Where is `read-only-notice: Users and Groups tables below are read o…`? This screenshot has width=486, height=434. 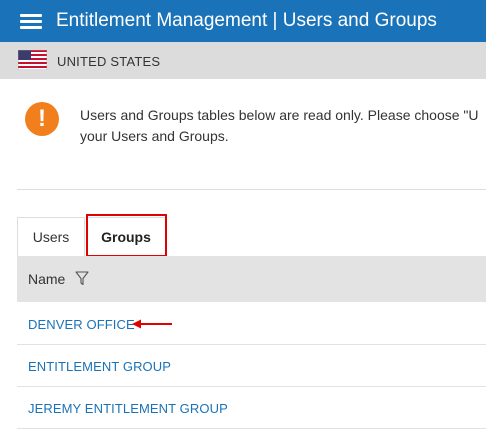 read-only-notice: Users and Groups tables below are read o… is located at coordinates (283, 126).